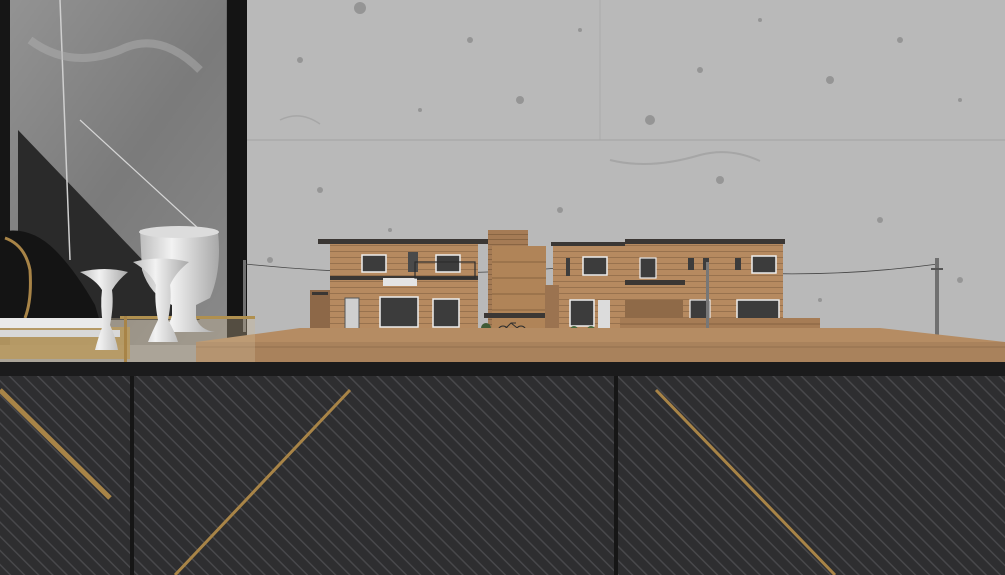 The height and width of the screenshot is (575, 1005). Describe the element at coordinates (502, 369) in the screenshot. I see `cabinet-top` at that location.